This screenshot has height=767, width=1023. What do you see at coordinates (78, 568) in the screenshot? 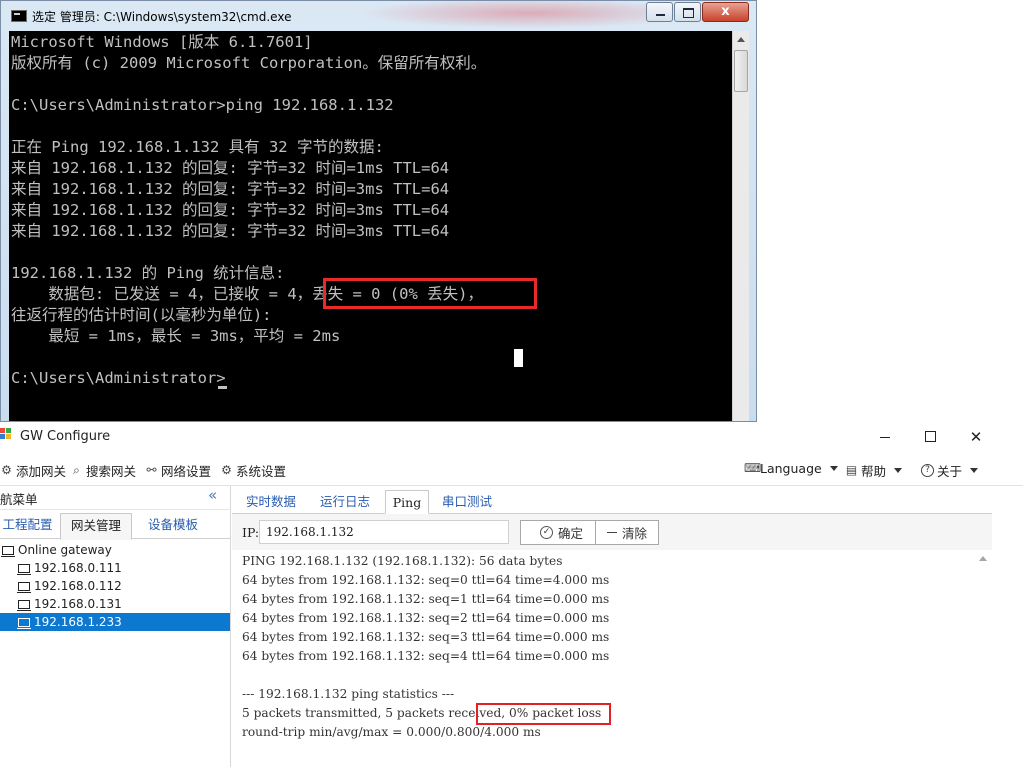
I see `gateway-ip: 192.168.0.111` at bounding box center [78, 568].